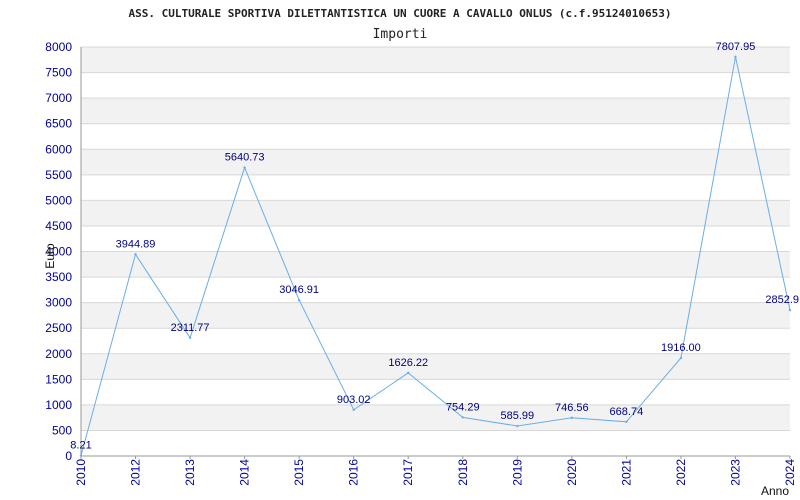  I want to click on x-tick-label: 2014, so click(245, 472).